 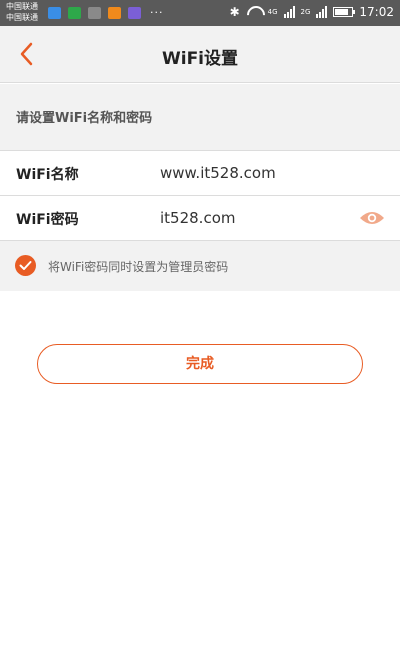 I want to click on wifi-name-row: WiFi名称, so click(x=200, y=172).